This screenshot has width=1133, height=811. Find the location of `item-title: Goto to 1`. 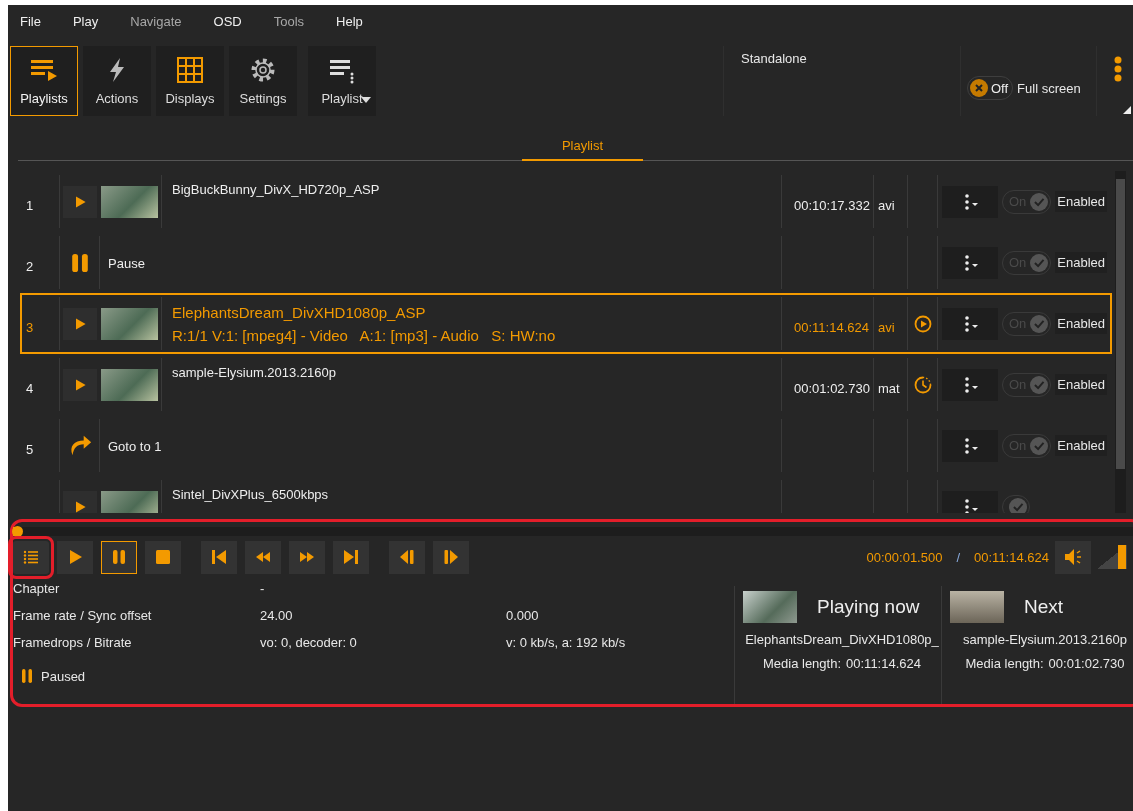

item-title: Goto to 1 is located at coordinates (135, 446).